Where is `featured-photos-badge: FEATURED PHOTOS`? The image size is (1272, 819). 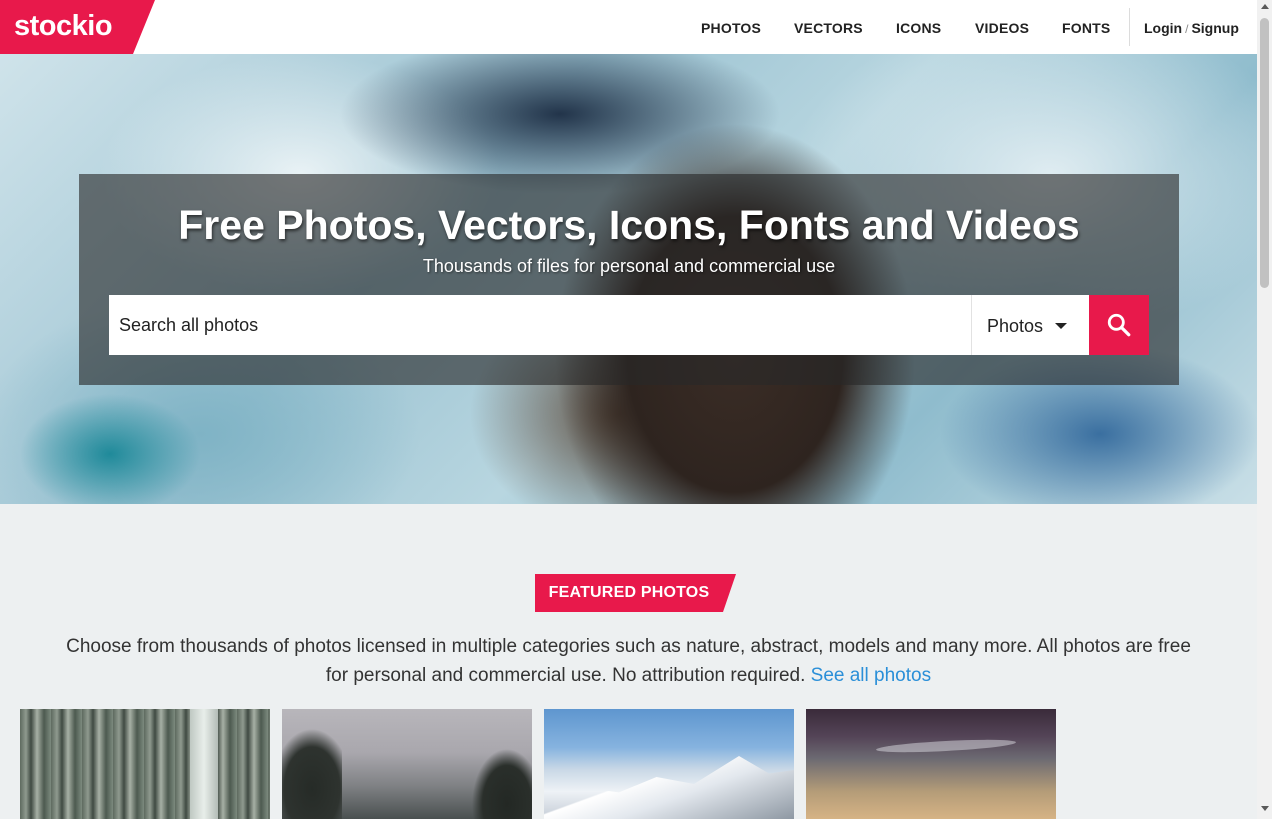
featured-photos-badge: FEATURED PHOTOS is located at coordinates (635, 593).